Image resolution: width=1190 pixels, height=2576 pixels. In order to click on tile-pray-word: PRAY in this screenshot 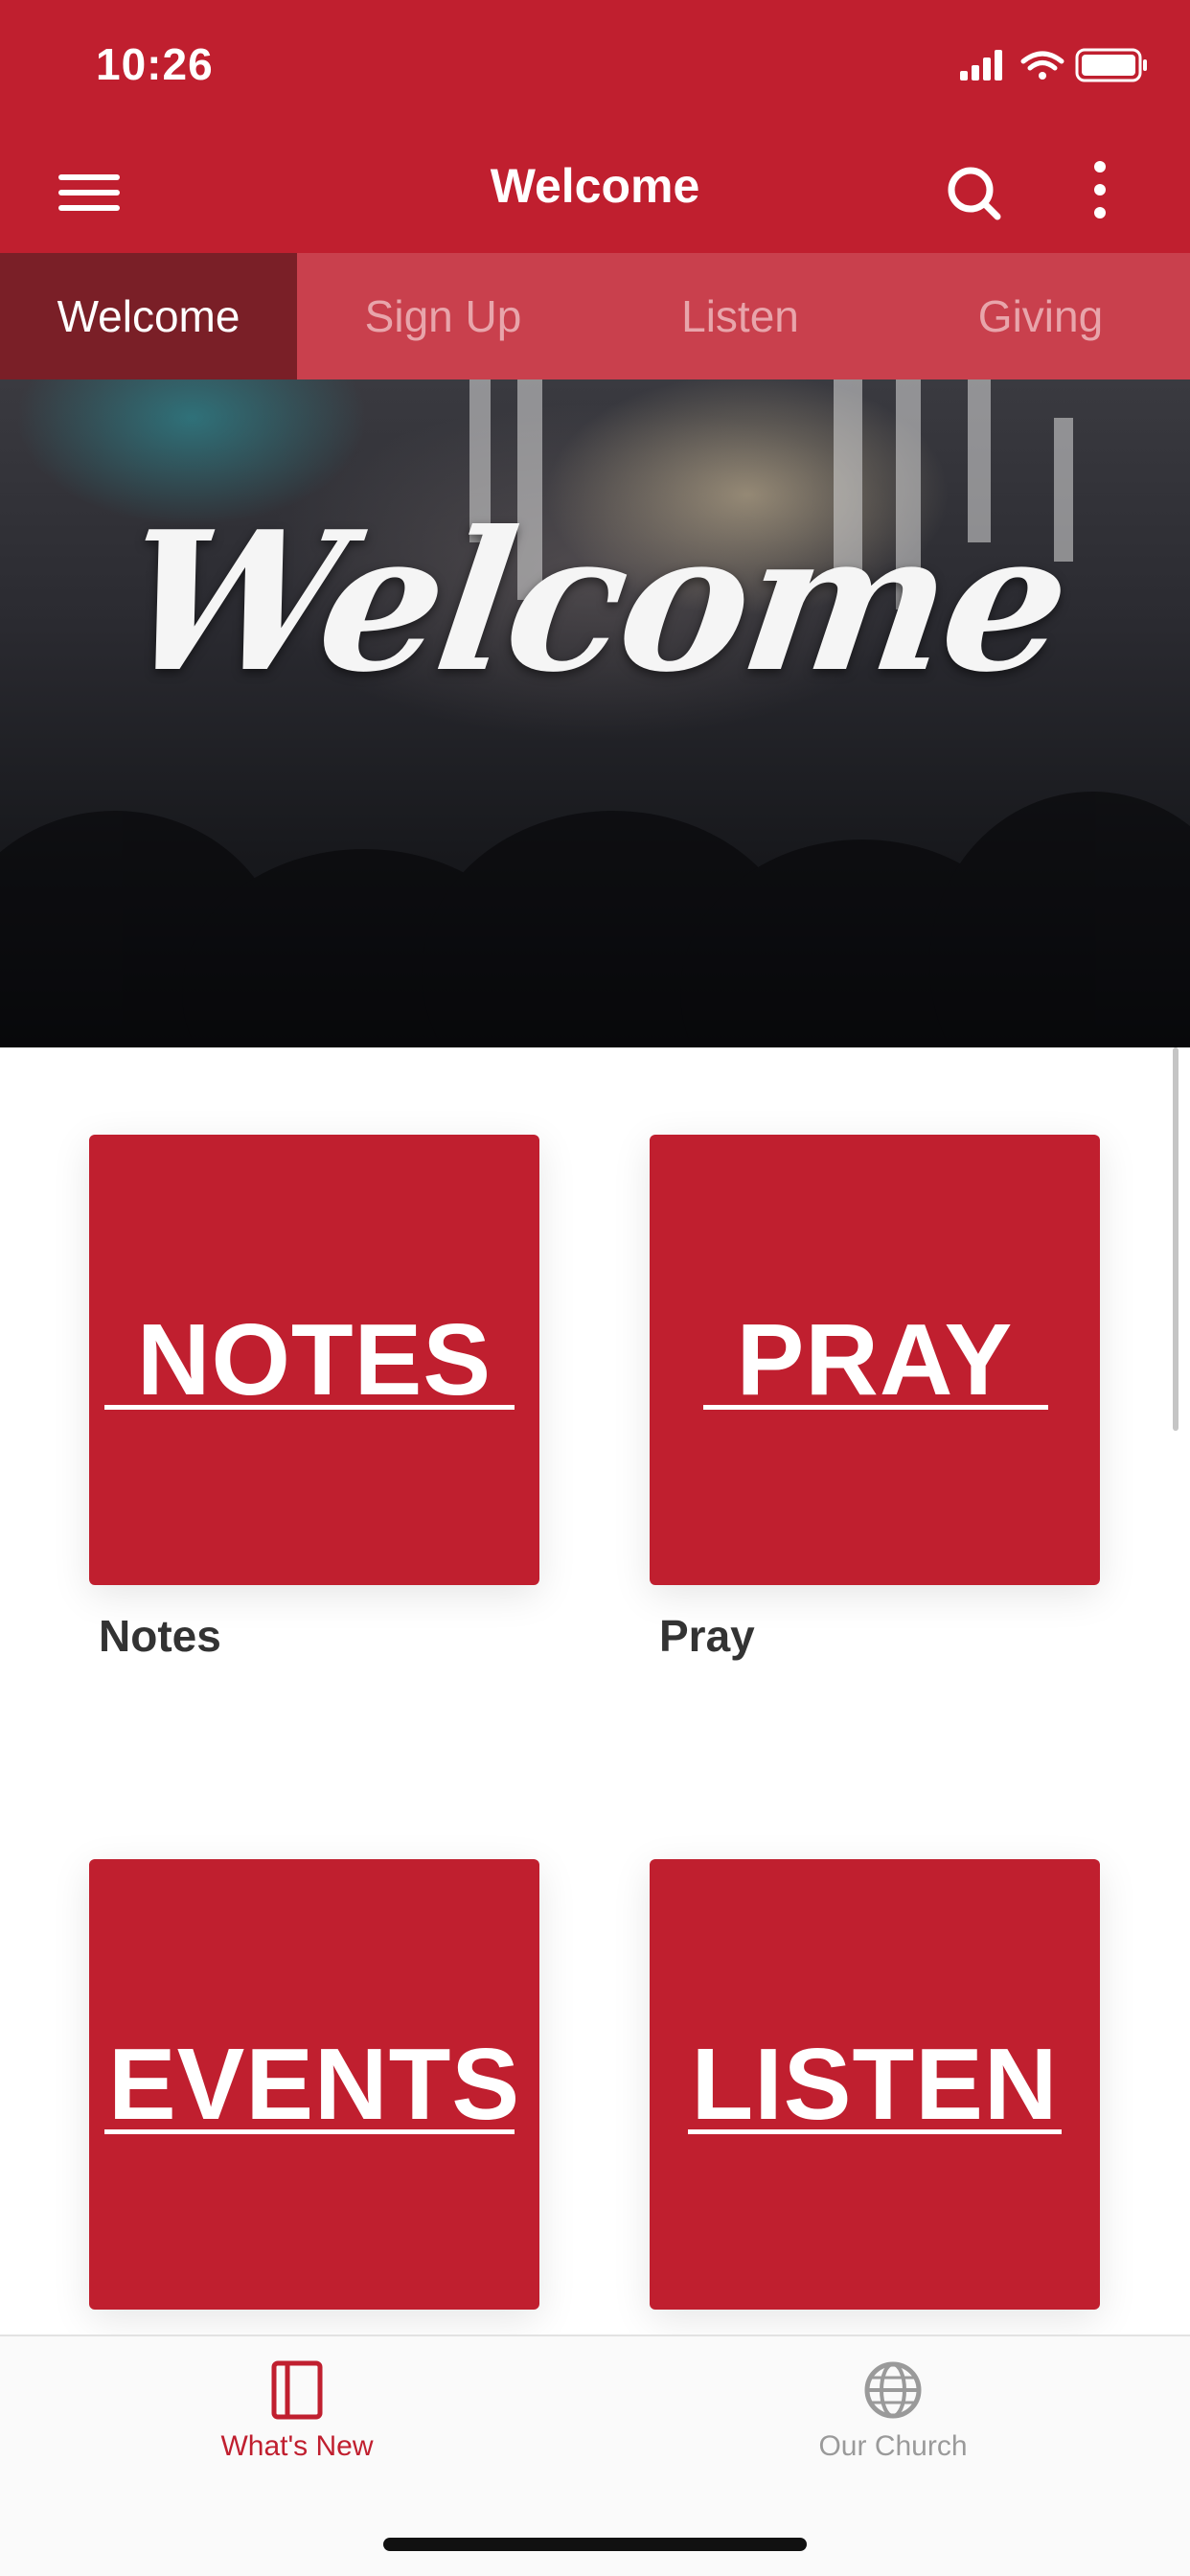, I will do `click(875, 1359)`.